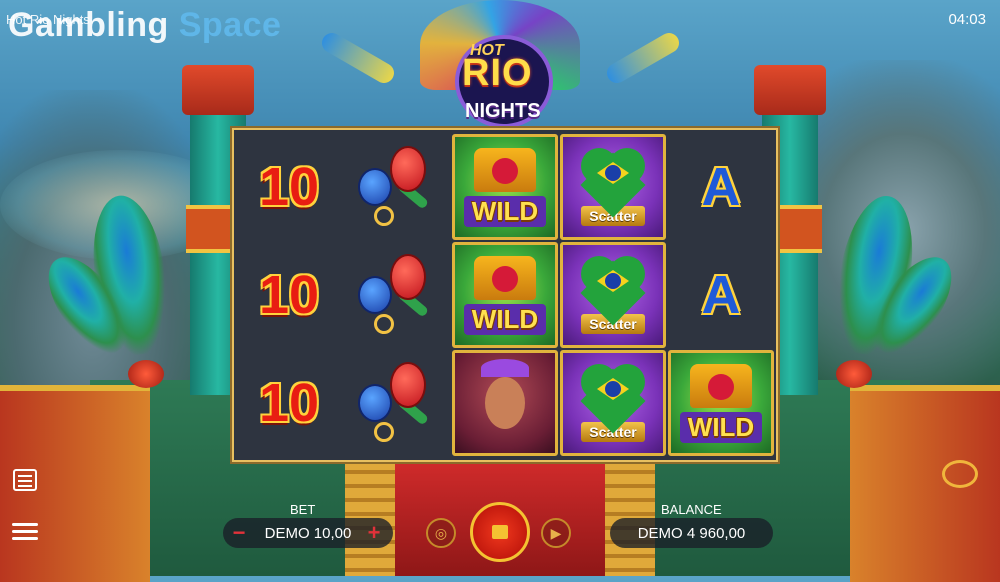 Image resolution: width=1000 pixels, height=582 pixels. Describe the element at coordinates (25, 480) in the screenshot. I see `paytable-icon` at that location.